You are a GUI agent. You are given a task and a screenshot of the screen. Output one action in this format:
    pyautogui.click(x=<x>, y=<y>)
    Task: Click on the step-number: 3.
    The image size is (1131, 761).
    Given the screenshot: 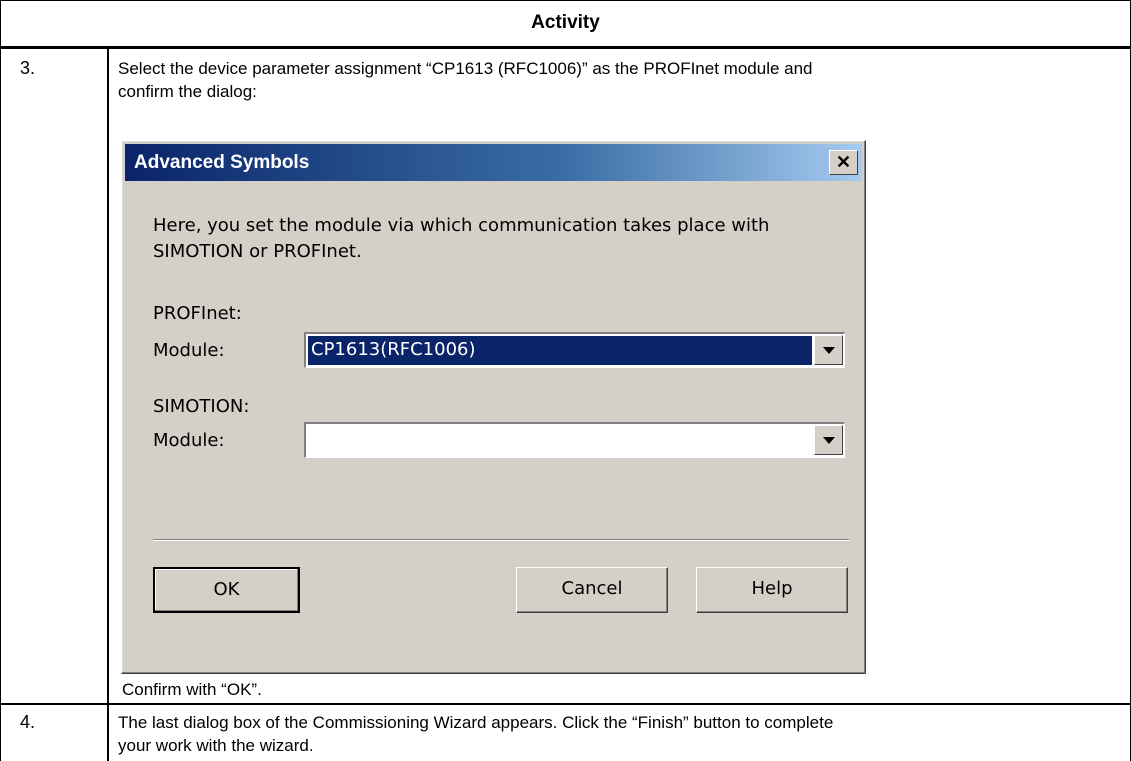 What is the action you would take?
    pyautogui.click(x=28, y=68)
    